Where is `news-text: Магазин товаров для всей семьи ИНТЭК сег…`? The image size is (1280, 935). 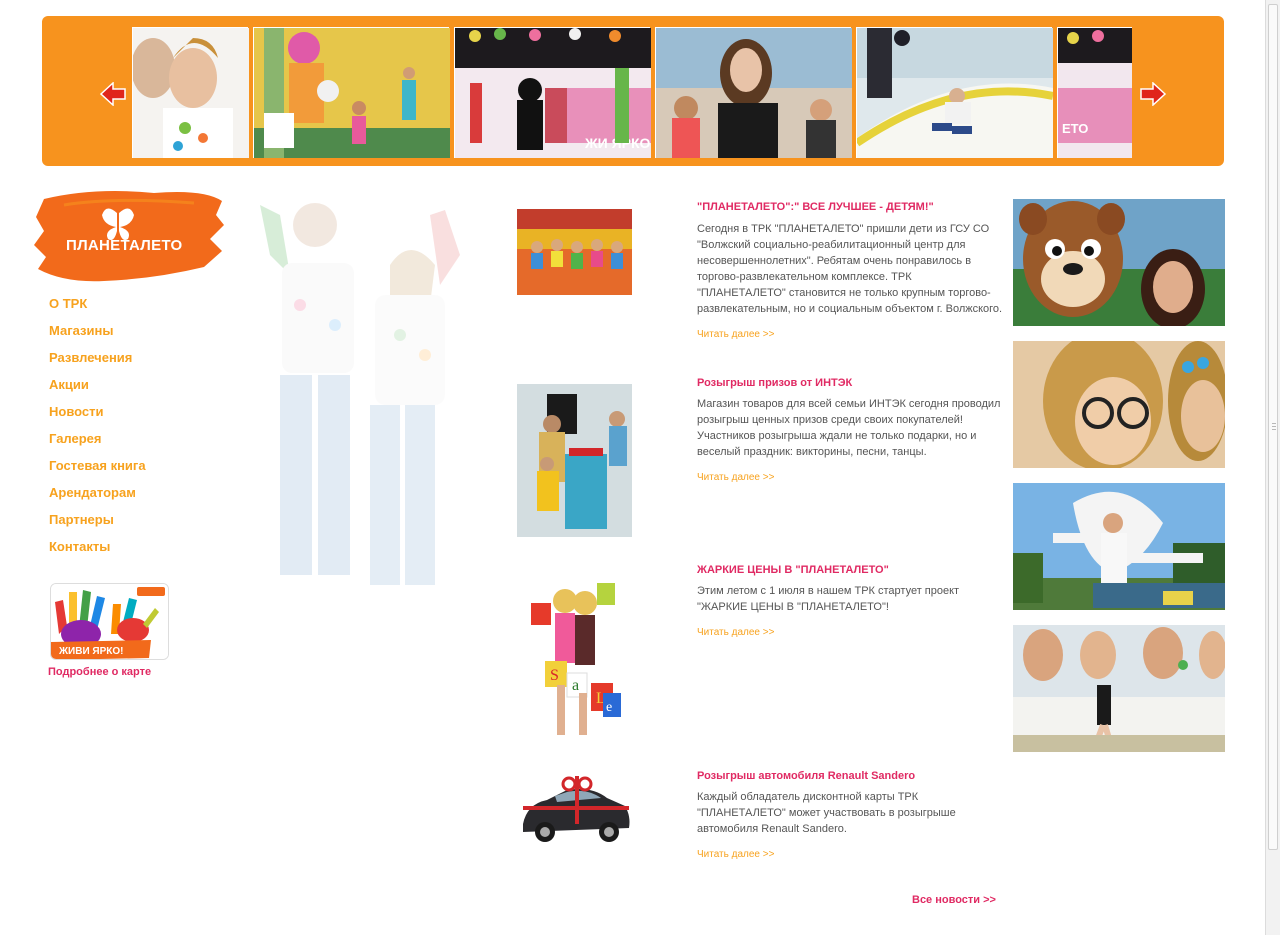 news-text: Магазин товаров для всей семьи ИНТЭК сег… is located at coordinates (852, 428).